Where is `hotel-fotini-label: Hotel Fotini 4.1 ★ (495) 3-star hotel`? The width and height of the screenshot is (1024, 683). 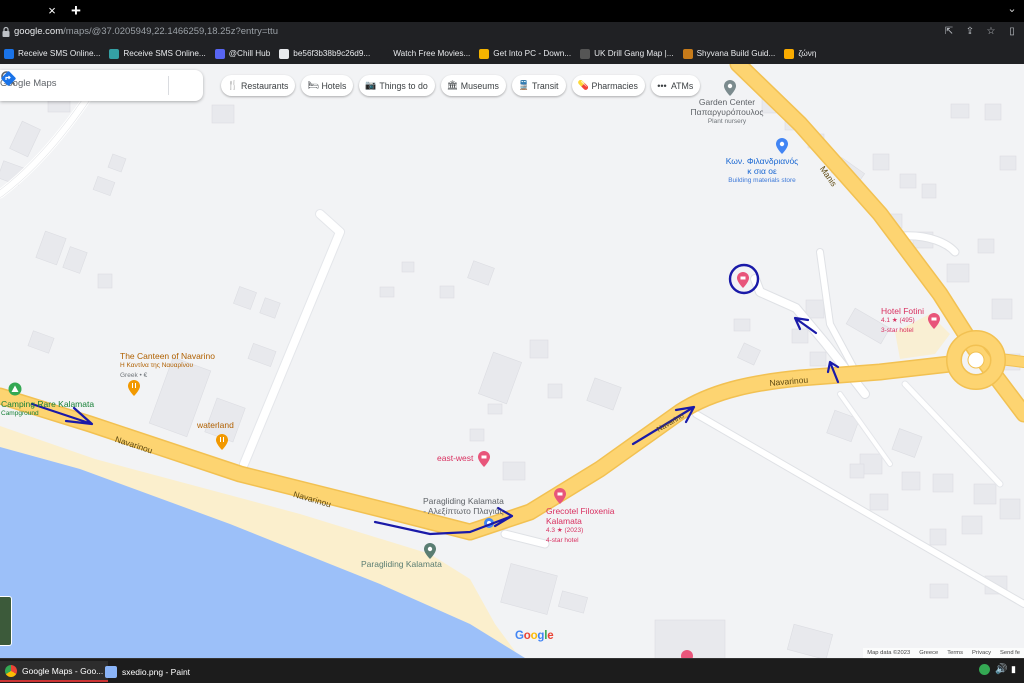
hotel-fotini-label: Hotel Fotini 4.1 ★ (495) 3-star hotel is located at coordinates (902, 321).